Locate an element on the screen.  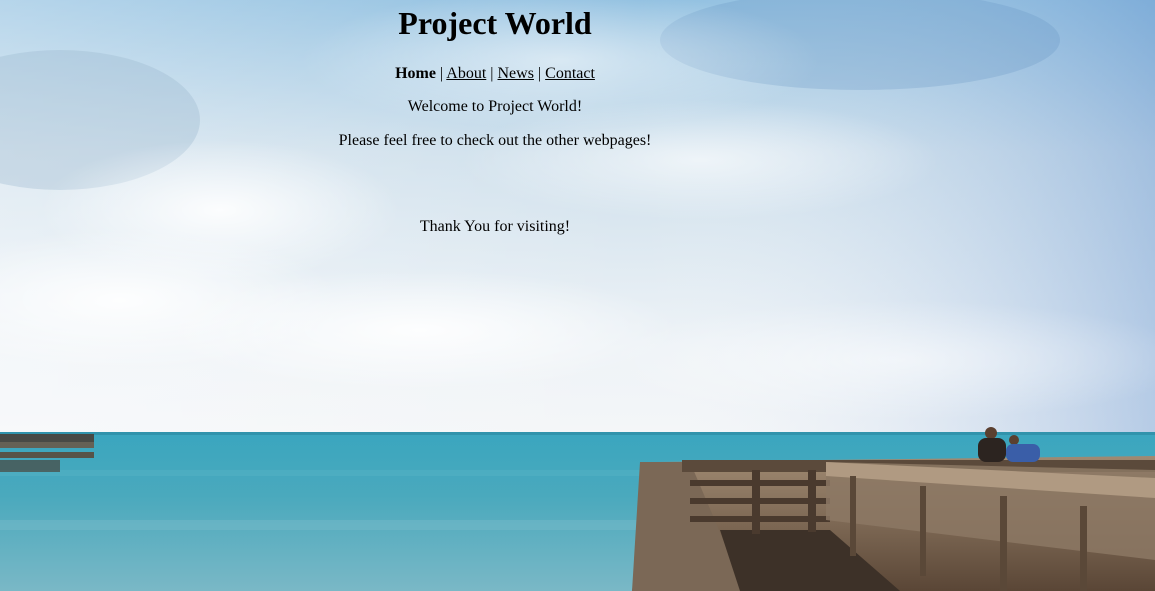
main-navigation: Home | About | News | Contact is located at coordinates (495, 74).